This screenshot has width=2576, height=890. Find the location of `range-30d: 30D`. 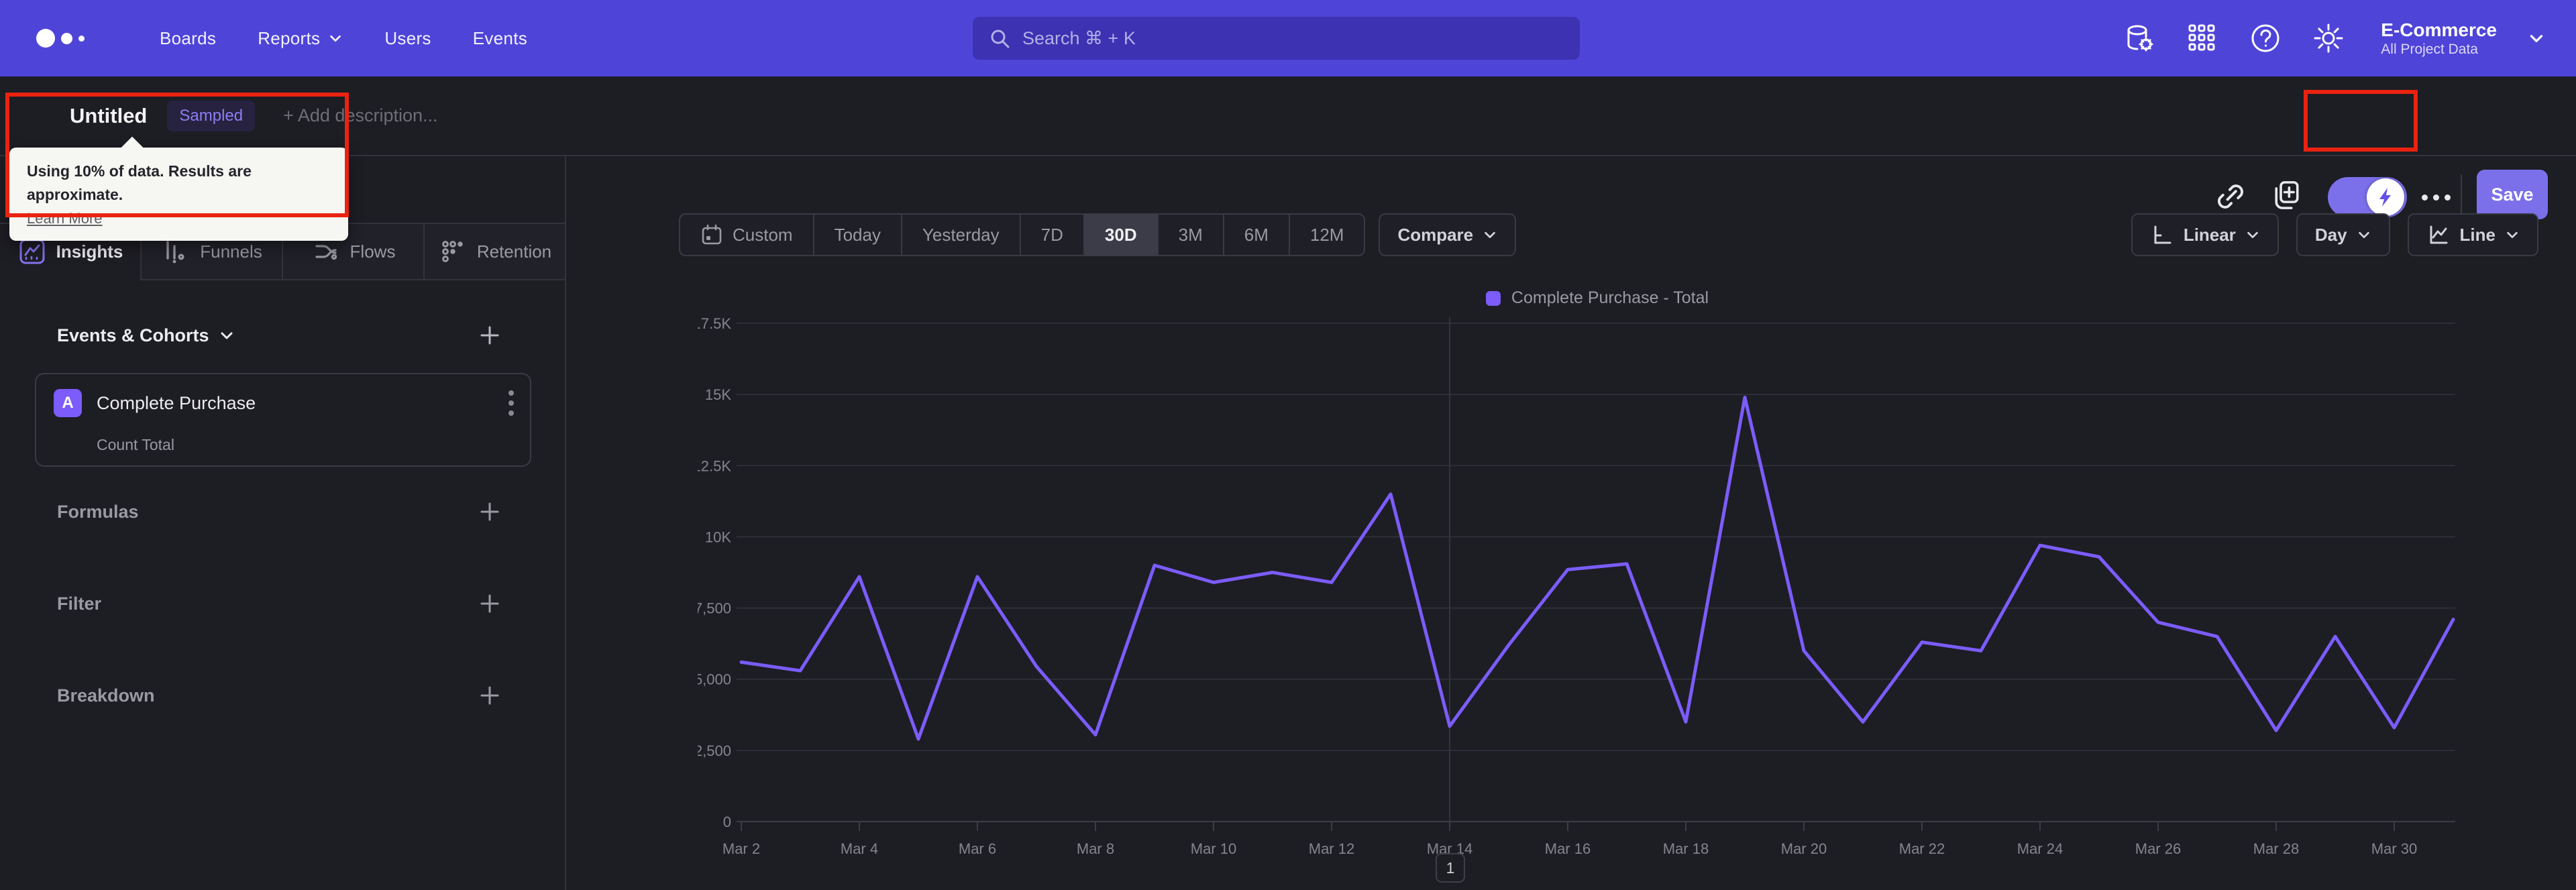

range-30d: 30D is located at coordinates (1120, 235).